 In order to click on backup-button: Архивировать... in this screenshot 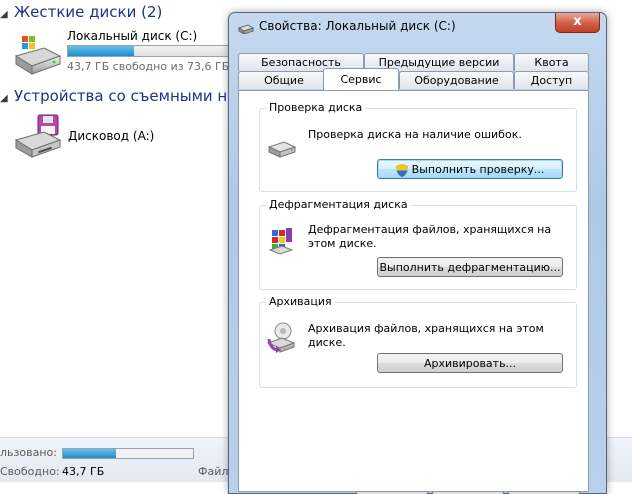, I will do `click(470, 363)`.